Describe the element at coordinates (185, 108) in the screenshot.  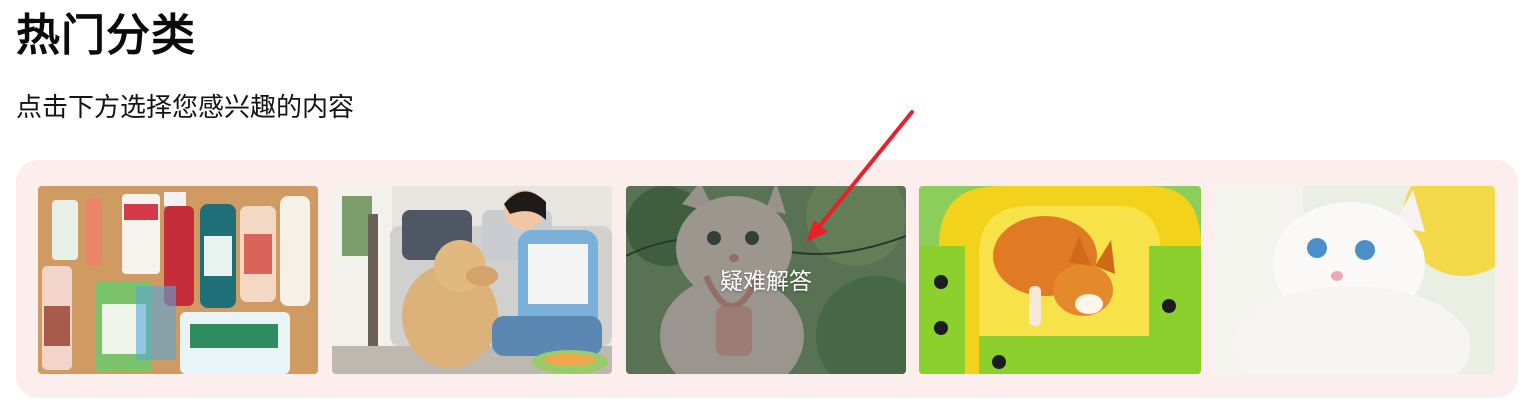
I see `page-subtitle: 点击下方选择您感兴趣的内容` at that location.